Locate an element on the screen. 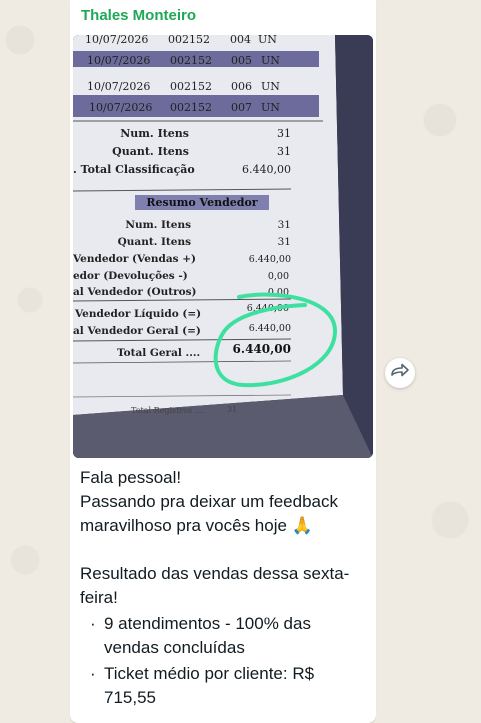 Image resolution: width=481 pixels, height=723 pixels. message-line: Fala pessoal! is located at coordinates (131, 477).